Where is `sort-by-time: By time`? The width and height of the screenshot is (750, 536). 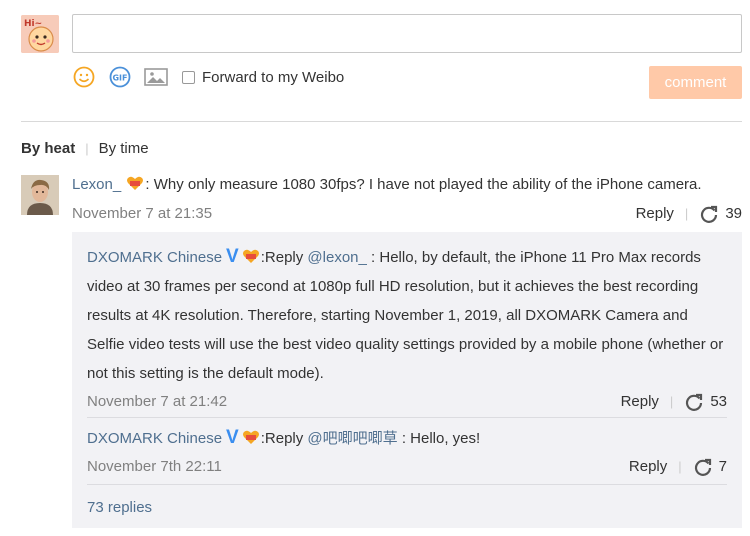
sort-by-time: By time is located at coordinates (124, 148).